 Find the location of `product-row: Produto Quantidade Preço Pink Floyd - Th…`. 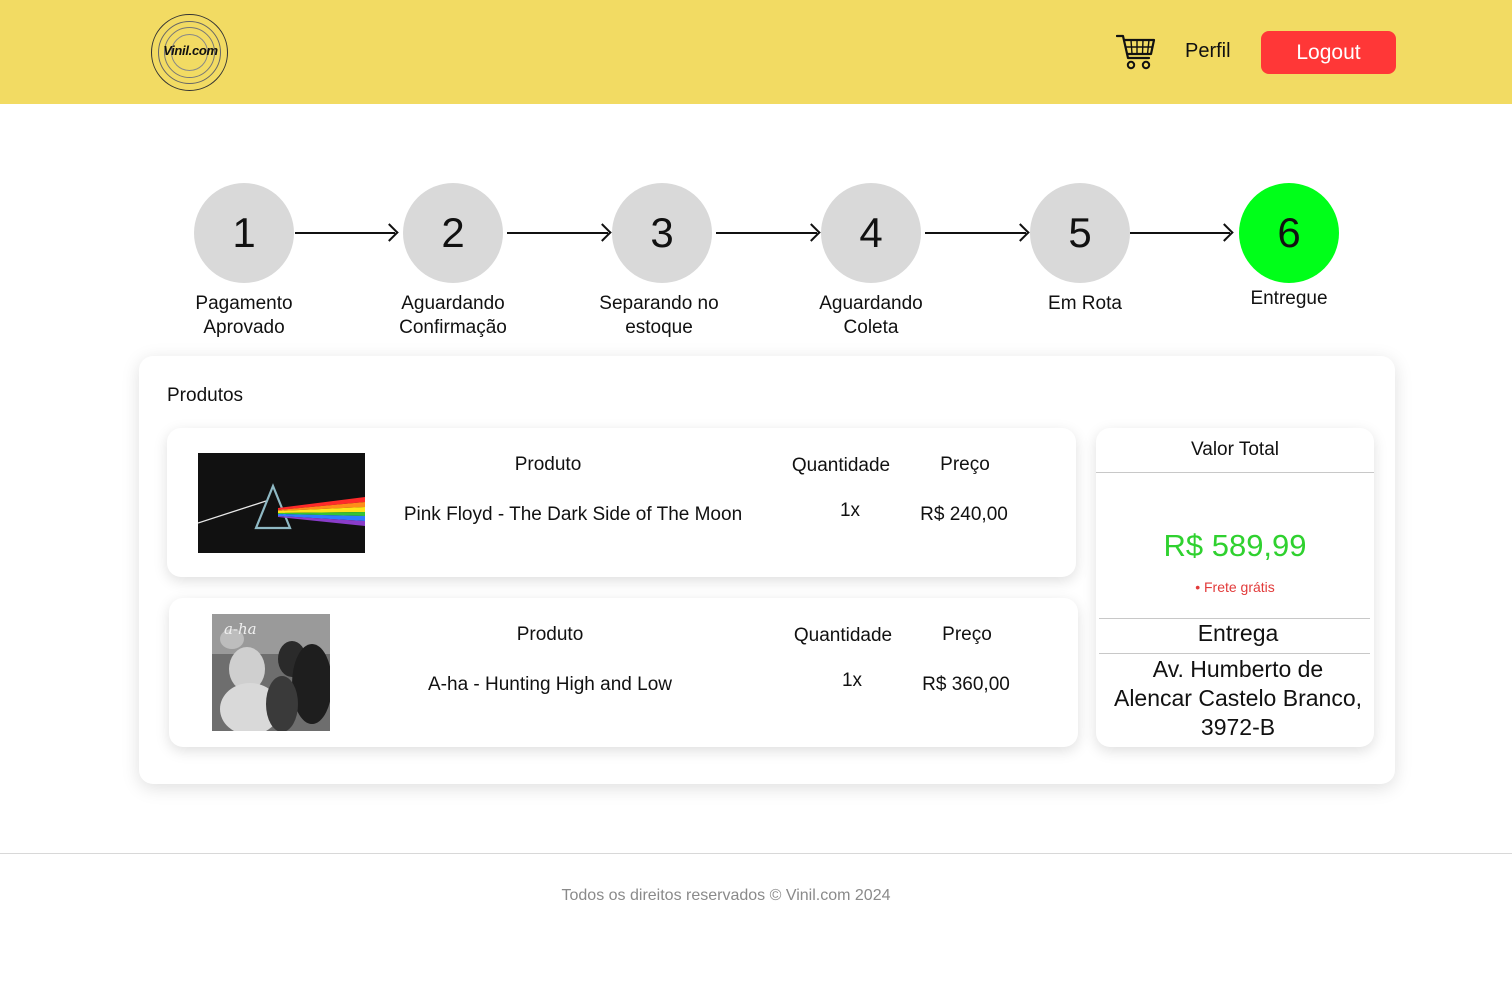

product-row: Produto Quantidade Preço Pink Floyd - Th… is located at coordinates (621, 502).